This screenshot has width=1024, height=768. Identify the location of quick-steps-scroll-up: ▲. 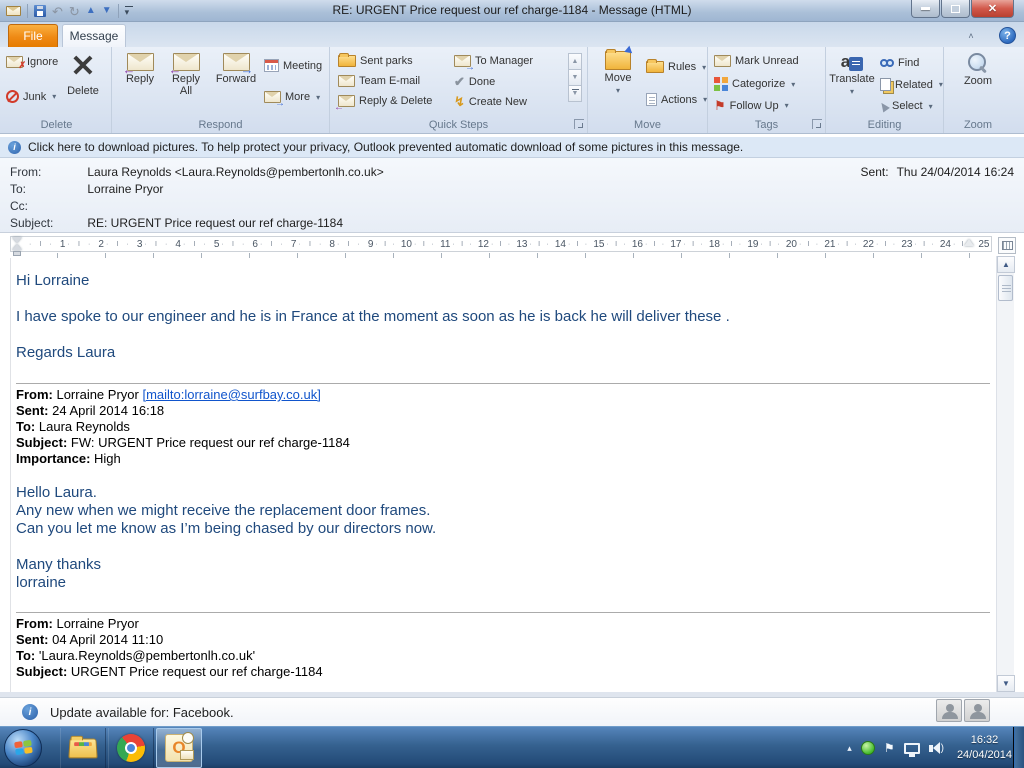
(575, 61).